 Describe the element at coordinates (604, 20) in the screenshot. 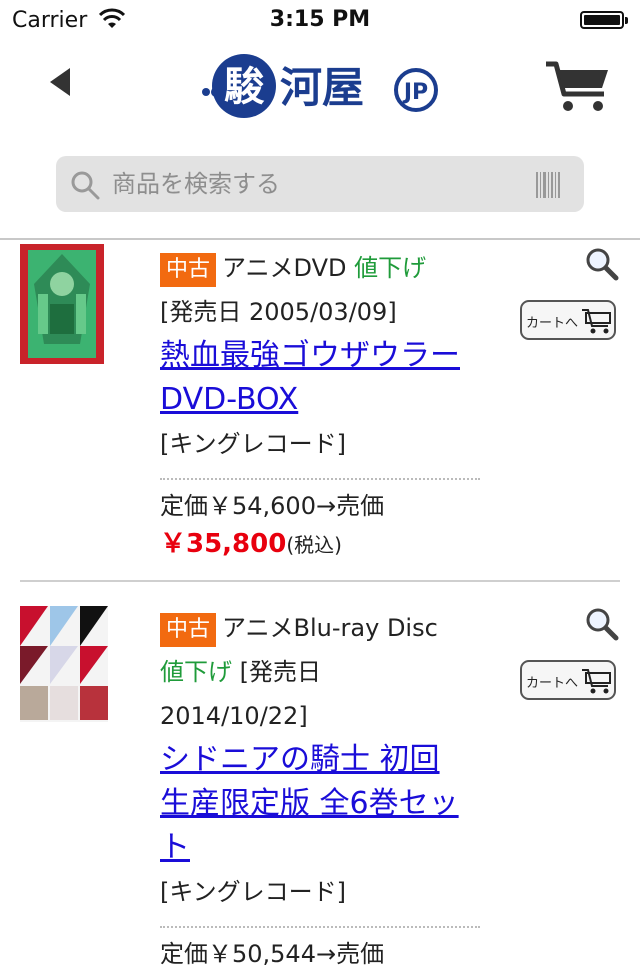

I see `battery-icon` at that location.